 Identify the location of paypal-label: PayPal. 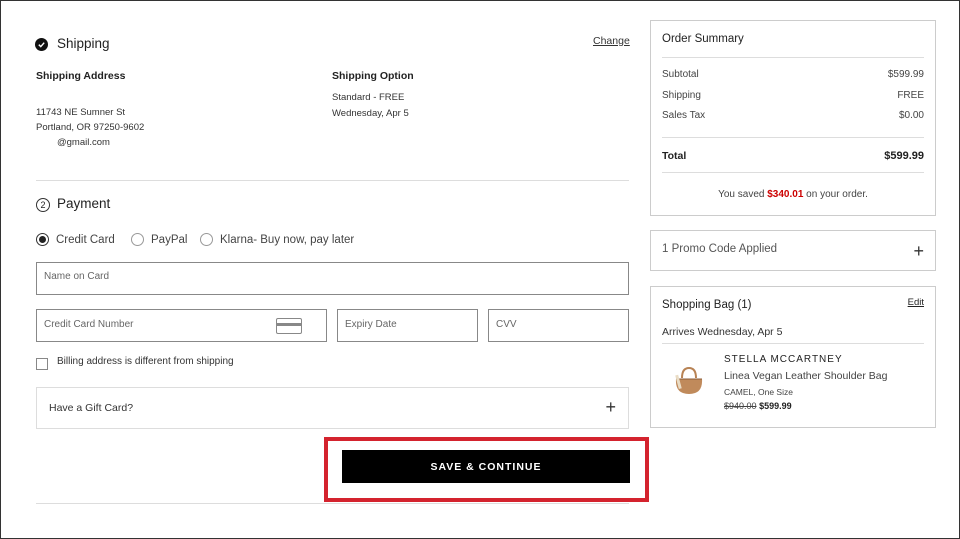
(169, 239).